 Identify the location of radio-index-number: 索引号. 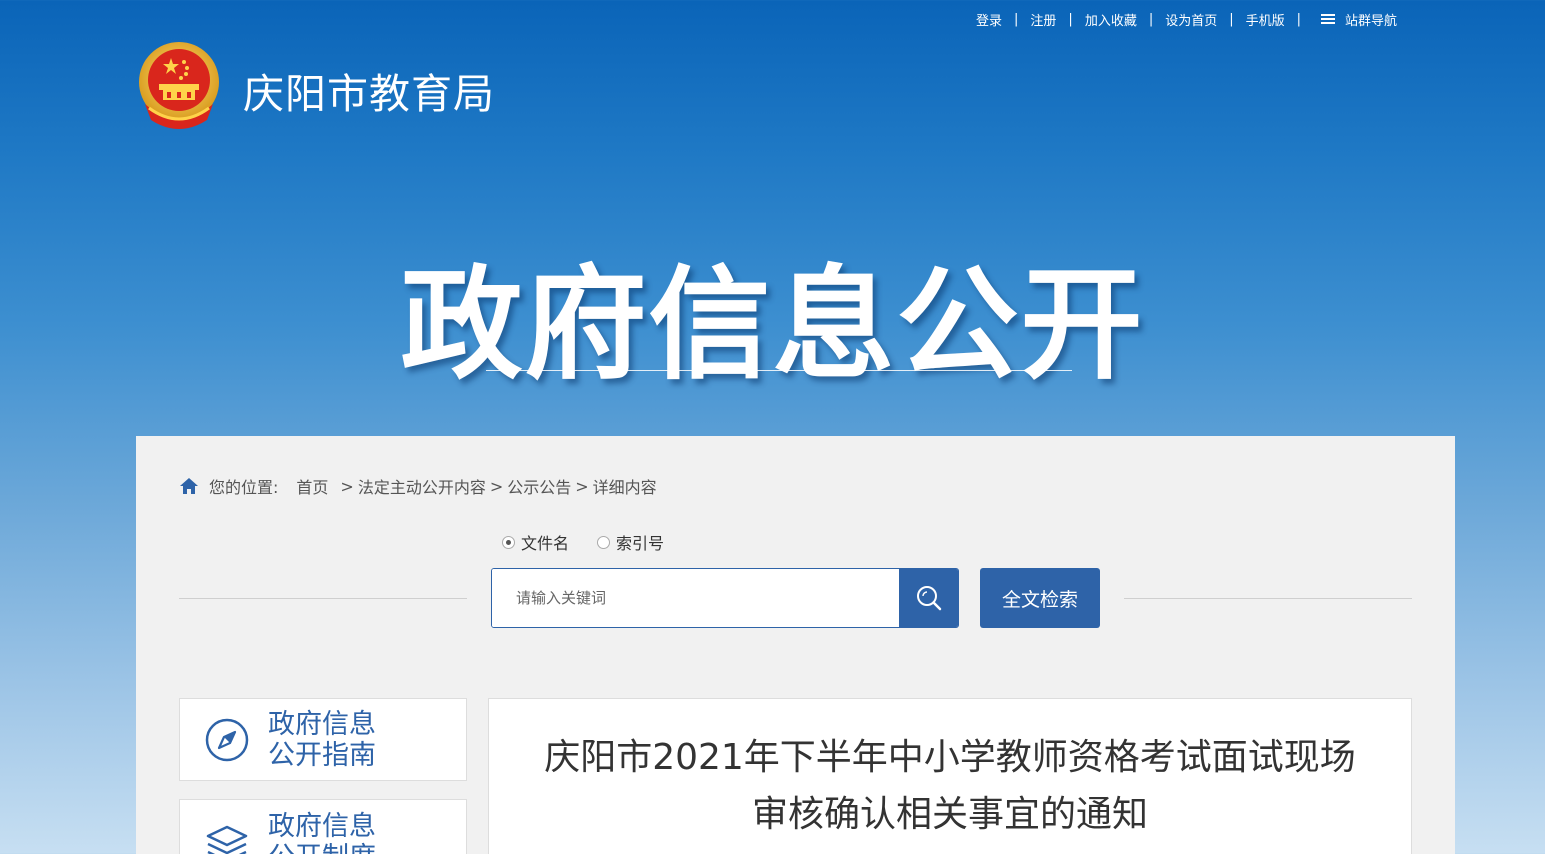
(630, 542).